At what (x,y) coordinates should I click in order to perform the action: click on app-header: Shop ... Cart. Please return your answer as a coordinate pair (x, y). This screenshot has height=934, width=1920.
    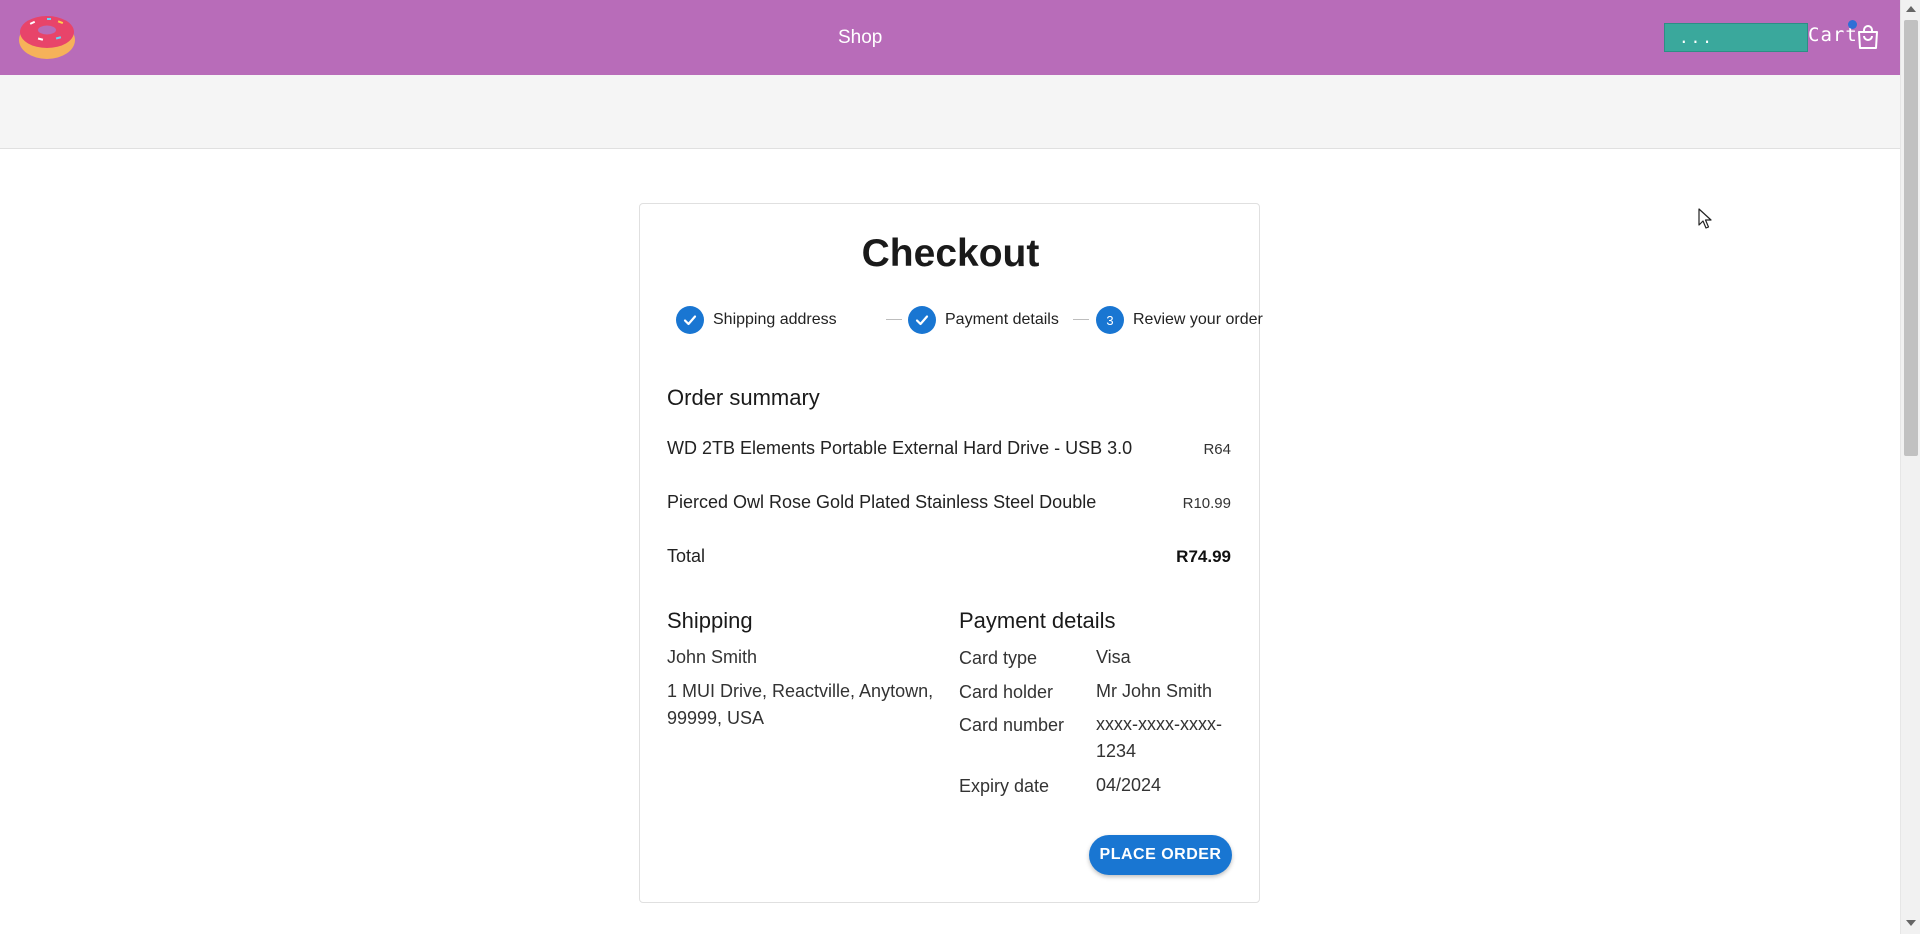
    Looking at the image, I should click on (950, 37).